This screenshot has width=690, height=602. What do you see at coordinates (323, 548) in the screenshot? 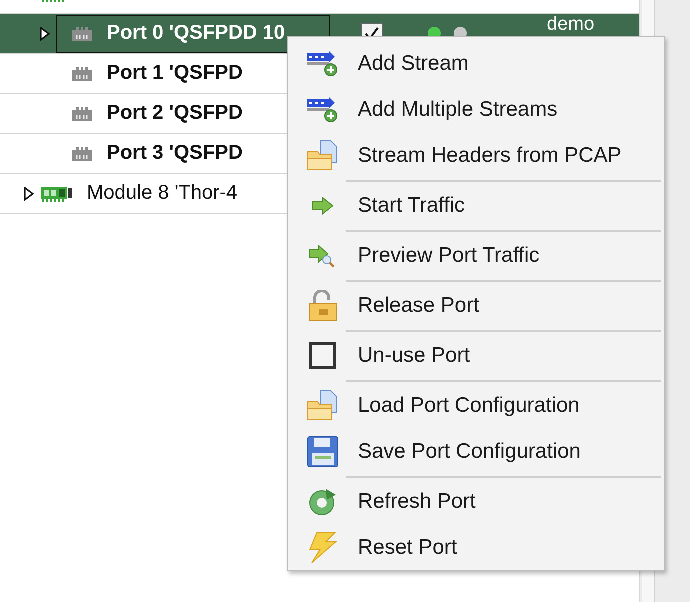
I see `lightning-icon` at bounding box center [323, 548].